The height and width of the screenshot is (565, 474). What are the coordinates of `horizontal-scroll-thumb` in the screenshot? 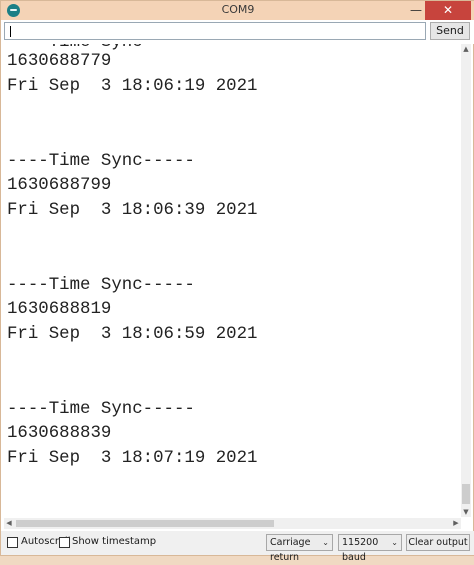 It's located at (145, 523).